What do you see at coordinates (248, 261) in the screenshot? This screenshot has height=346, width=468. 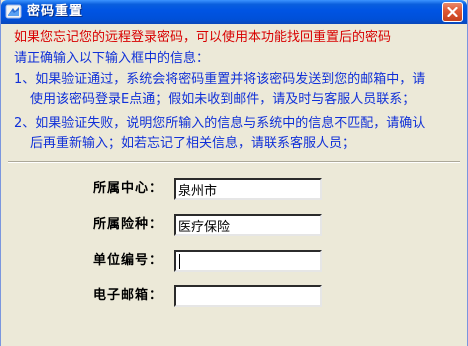 I see `unit-number-input` at bounding box center [248, 261].